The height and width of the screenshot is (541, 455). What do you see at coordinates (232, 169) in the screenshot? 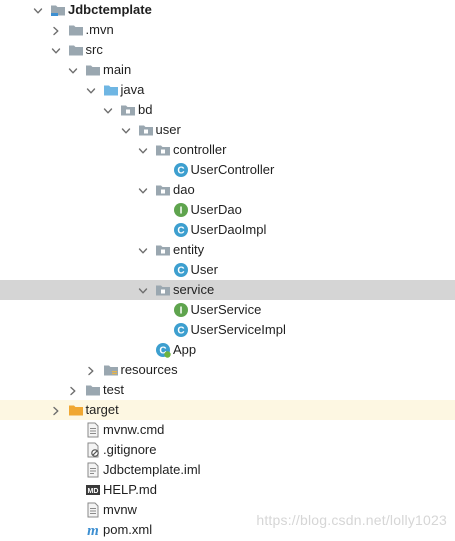
I see `tree-item-label: UserController` at bounding box center [232, 169].